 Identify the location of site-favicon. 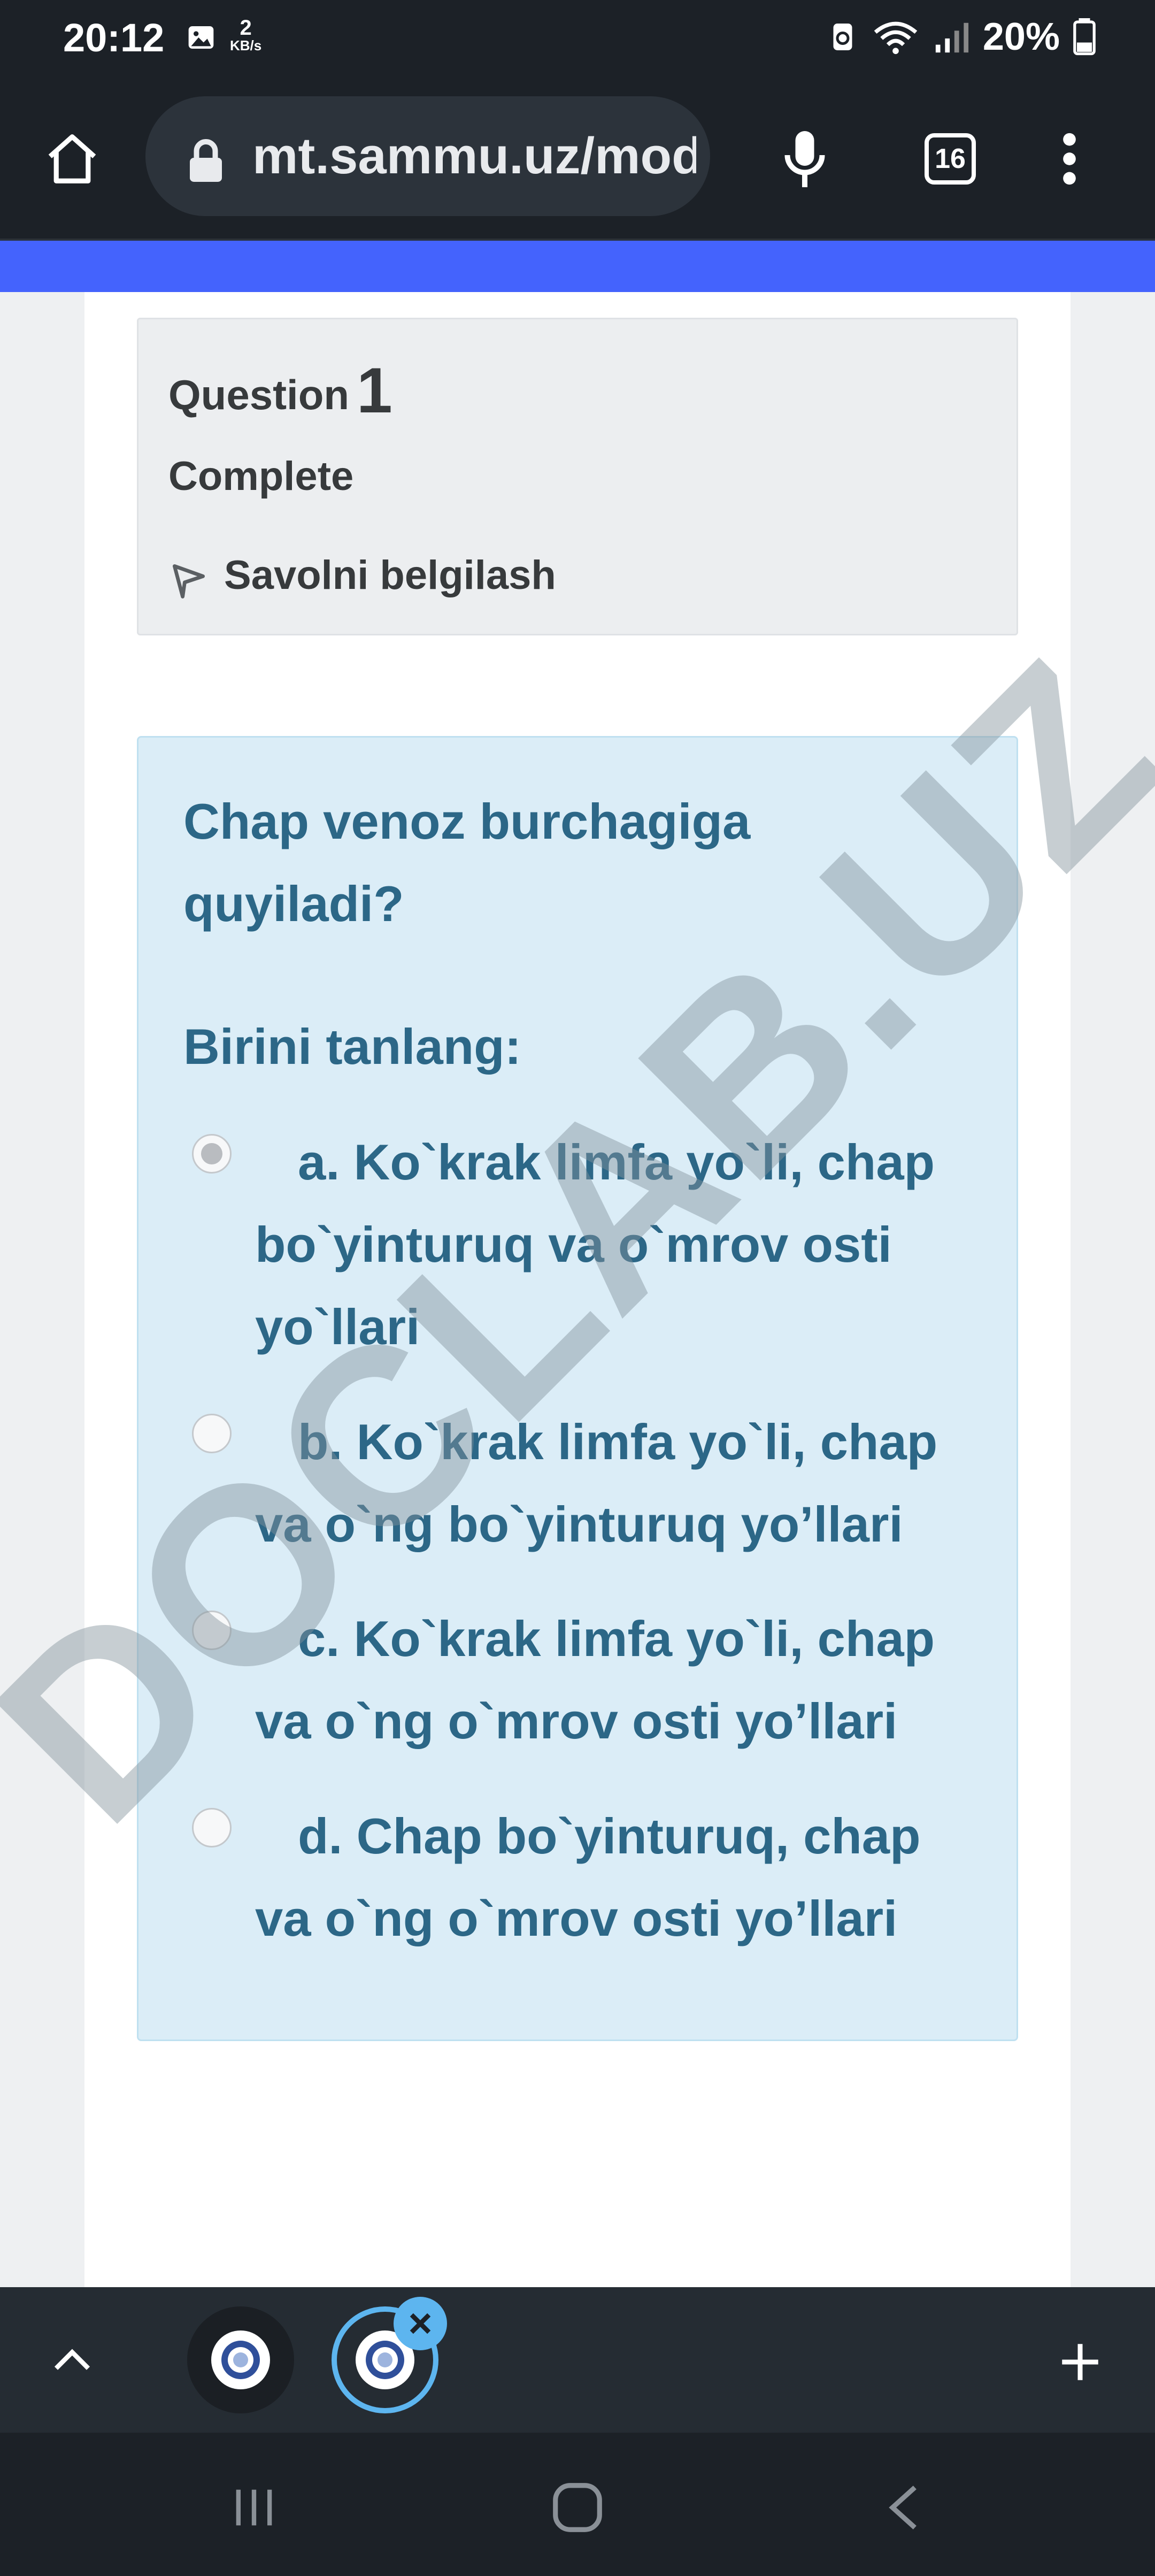
(240, 2359).